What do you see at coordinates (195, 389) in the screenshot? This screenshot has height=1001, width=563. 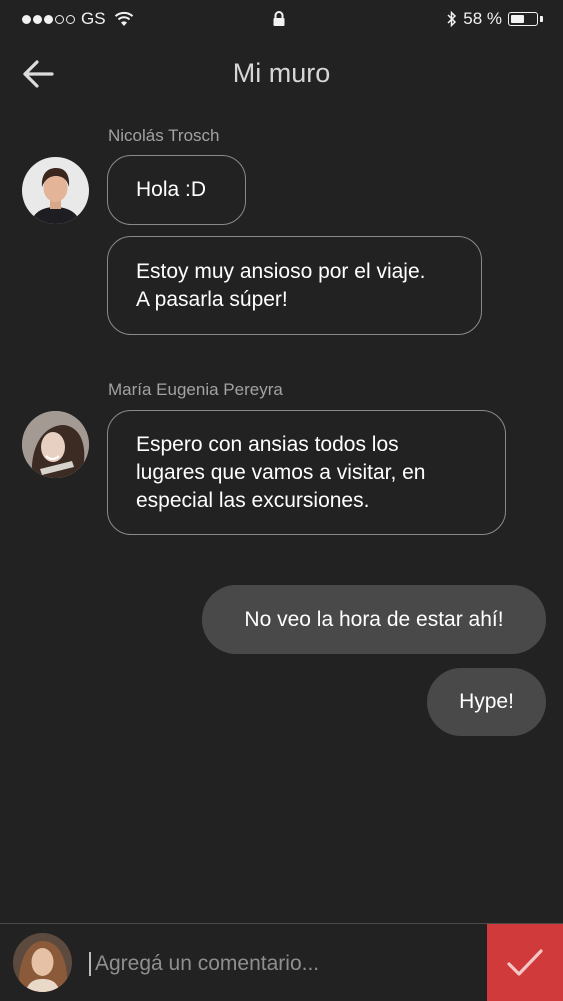 I see `message-author: María Eugenia Pereyra` at bounding box center [195, 389].